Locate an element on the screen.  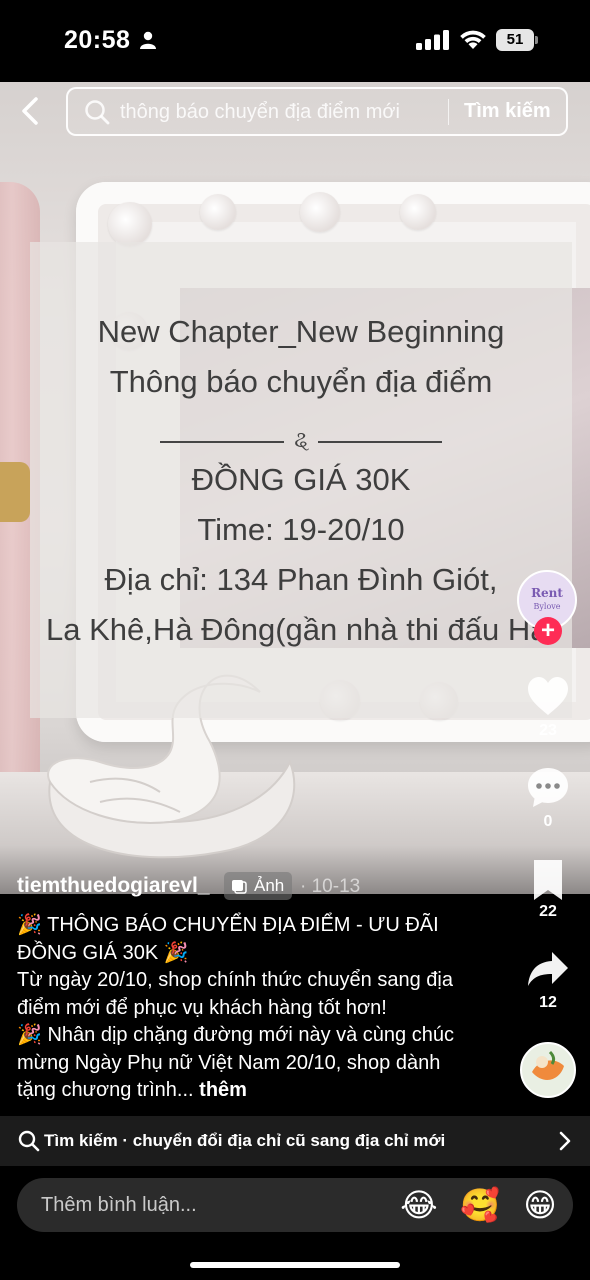
post-date: · 10-13 is located at coordinates (330, 886).